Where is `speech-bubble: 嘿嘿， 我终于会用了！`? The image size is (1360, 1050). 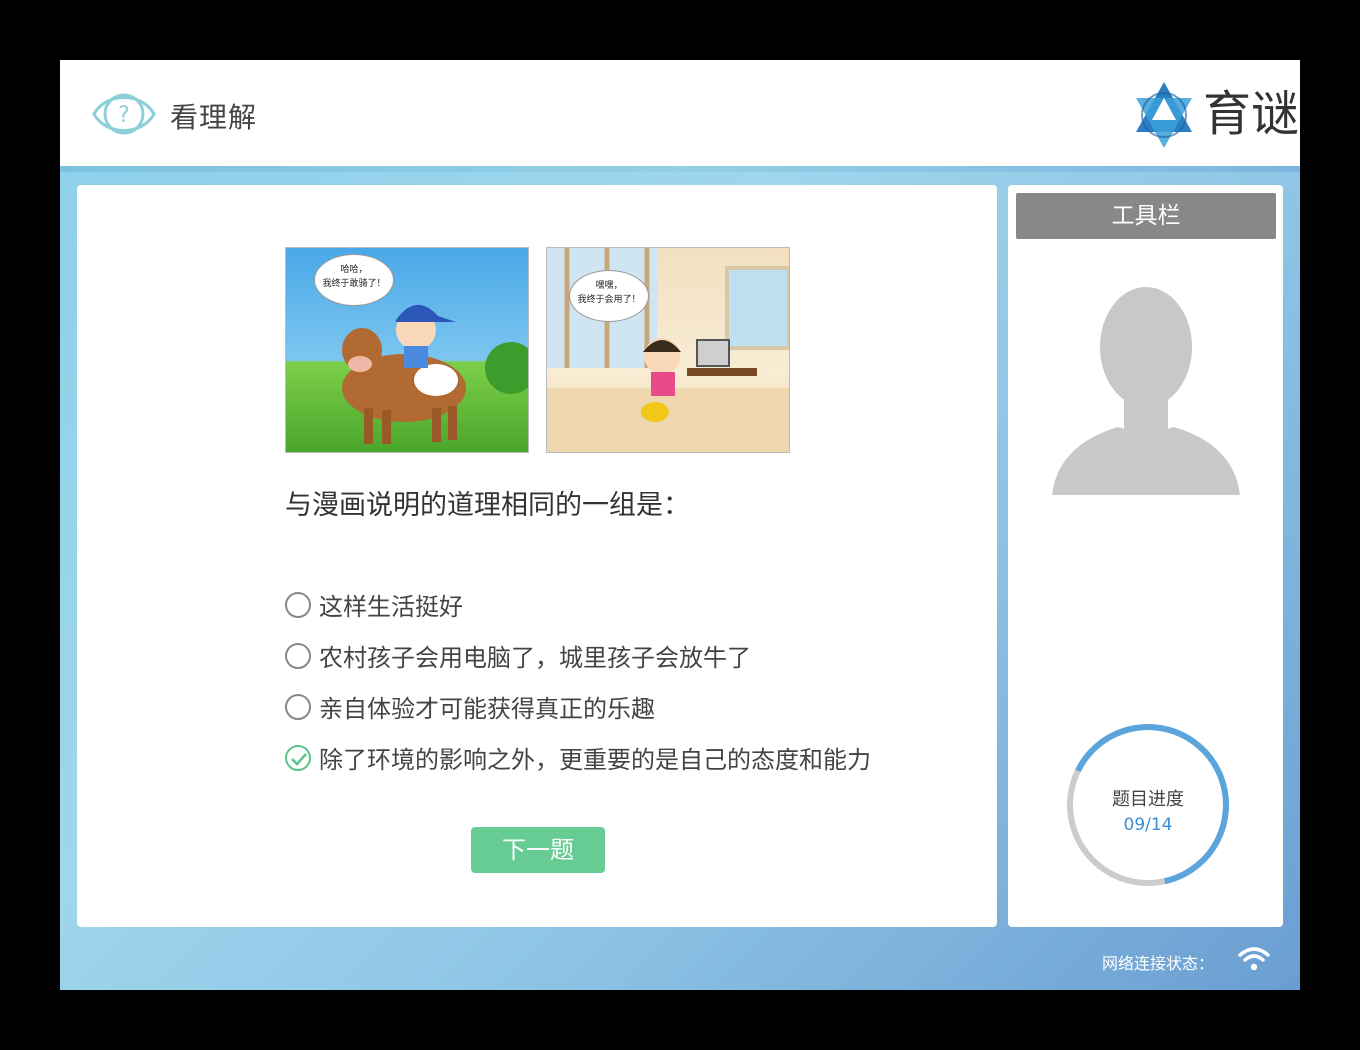
speech-bubble: 嘿嘿， 我终于会用了！ is located at coordinates (609, 296).